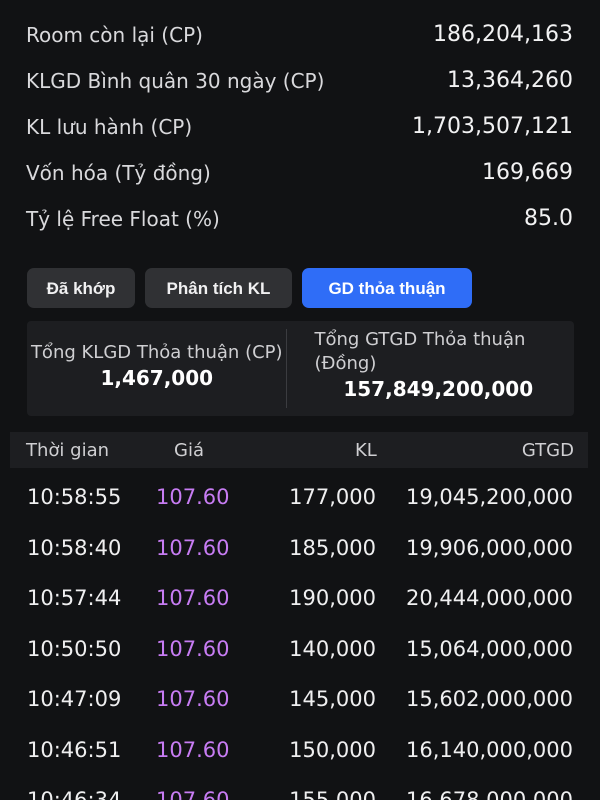  I want to click on trade-time: 10:47:09, so click(74, 699).